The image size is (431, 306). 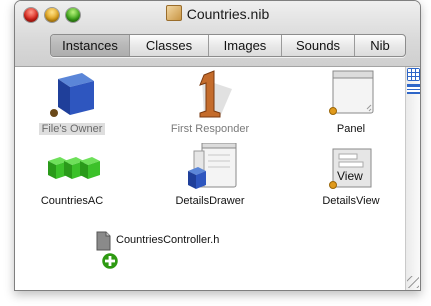 I want to click on item-label: CountriesAC, so click(x=72, y=201).